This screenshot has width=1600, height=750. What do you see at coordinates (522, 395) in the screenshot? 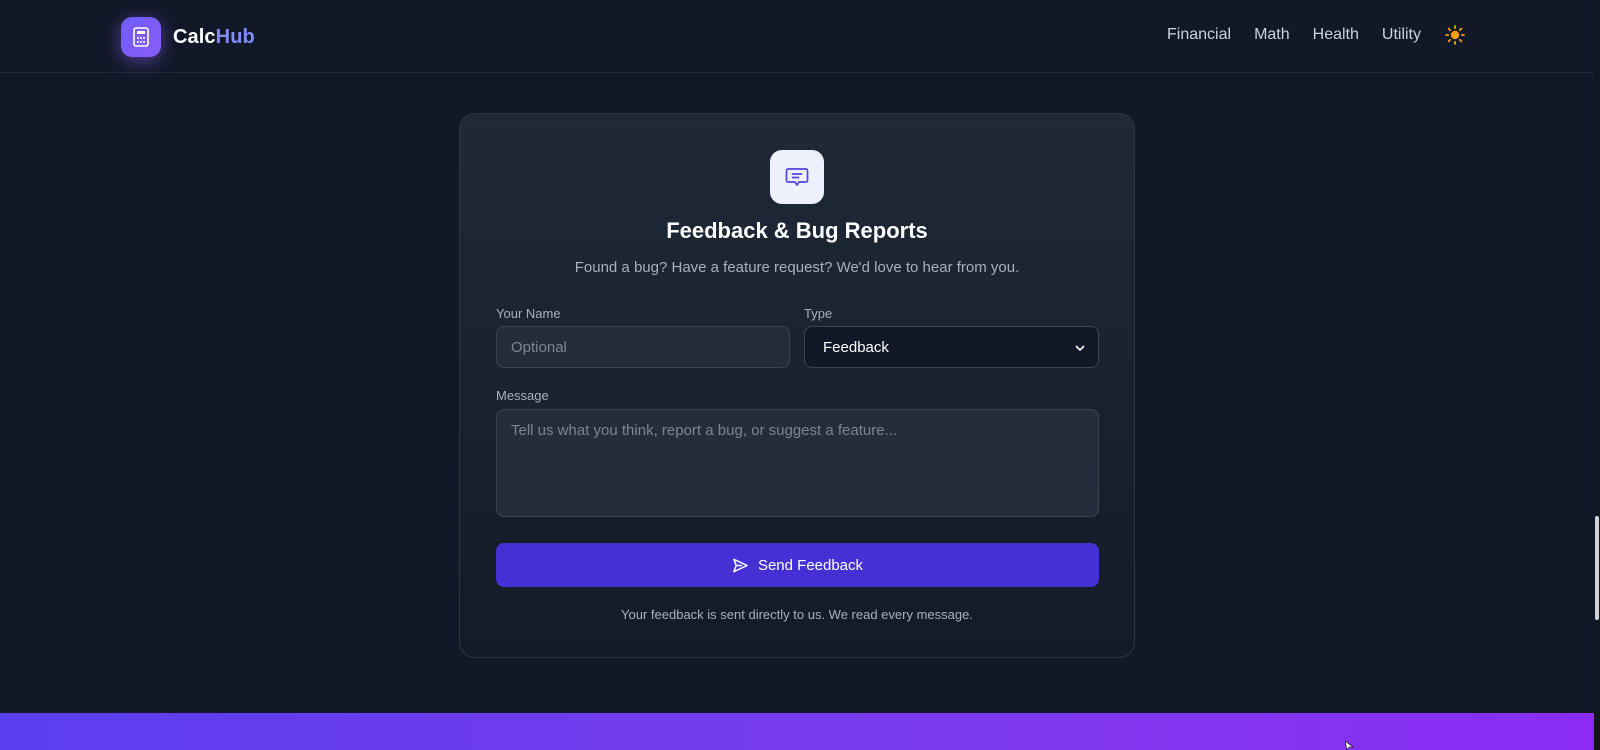
I see `message-label: Message` at bounding box center [522, 395].